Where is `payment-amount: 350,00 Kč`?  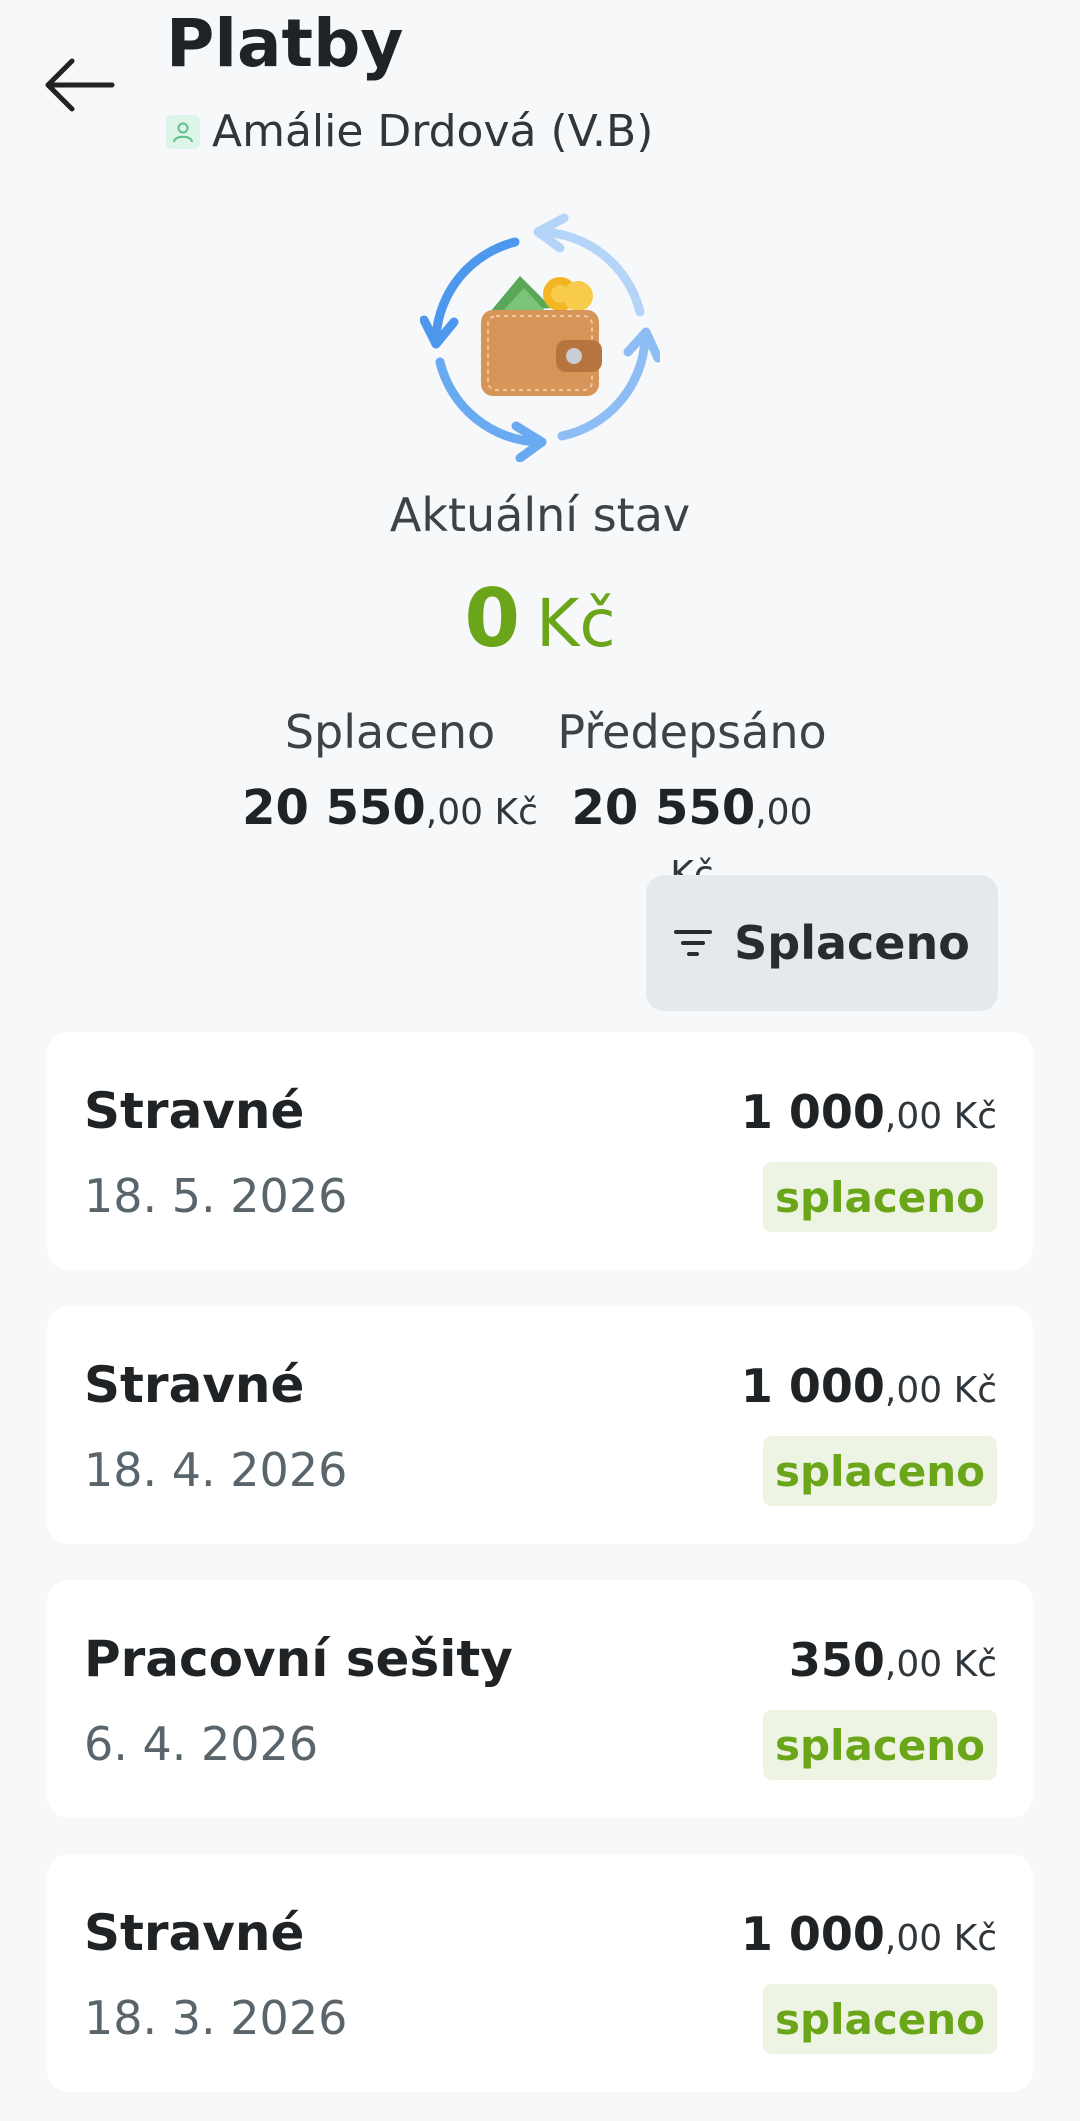 payment-amount: 350,00 Kč is located at coordinates (892, 1660).